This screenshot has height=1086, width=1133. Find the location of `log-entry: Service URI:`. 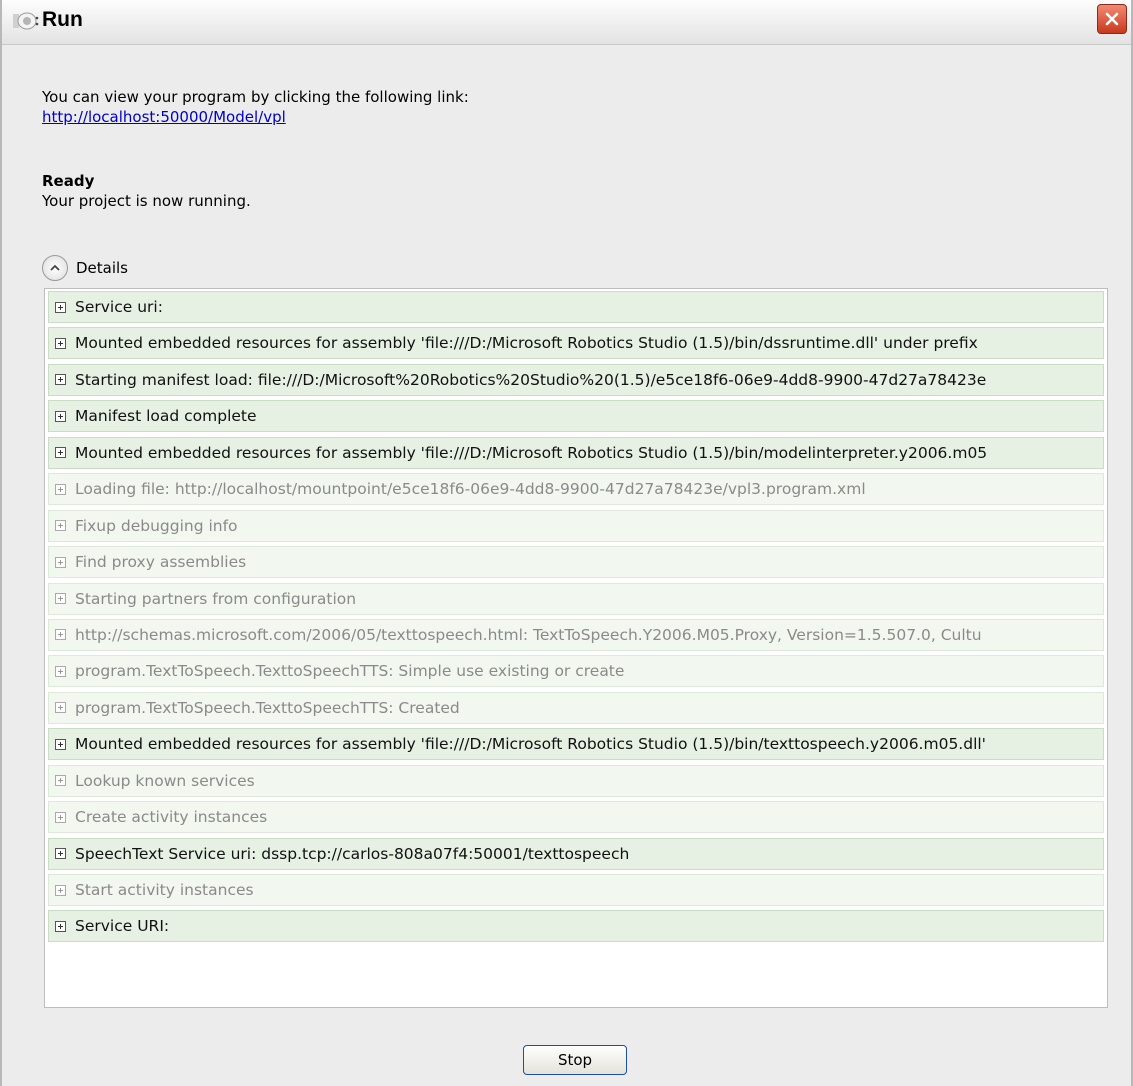

log-entry: Service URI: is located at coordinates (576, 926).